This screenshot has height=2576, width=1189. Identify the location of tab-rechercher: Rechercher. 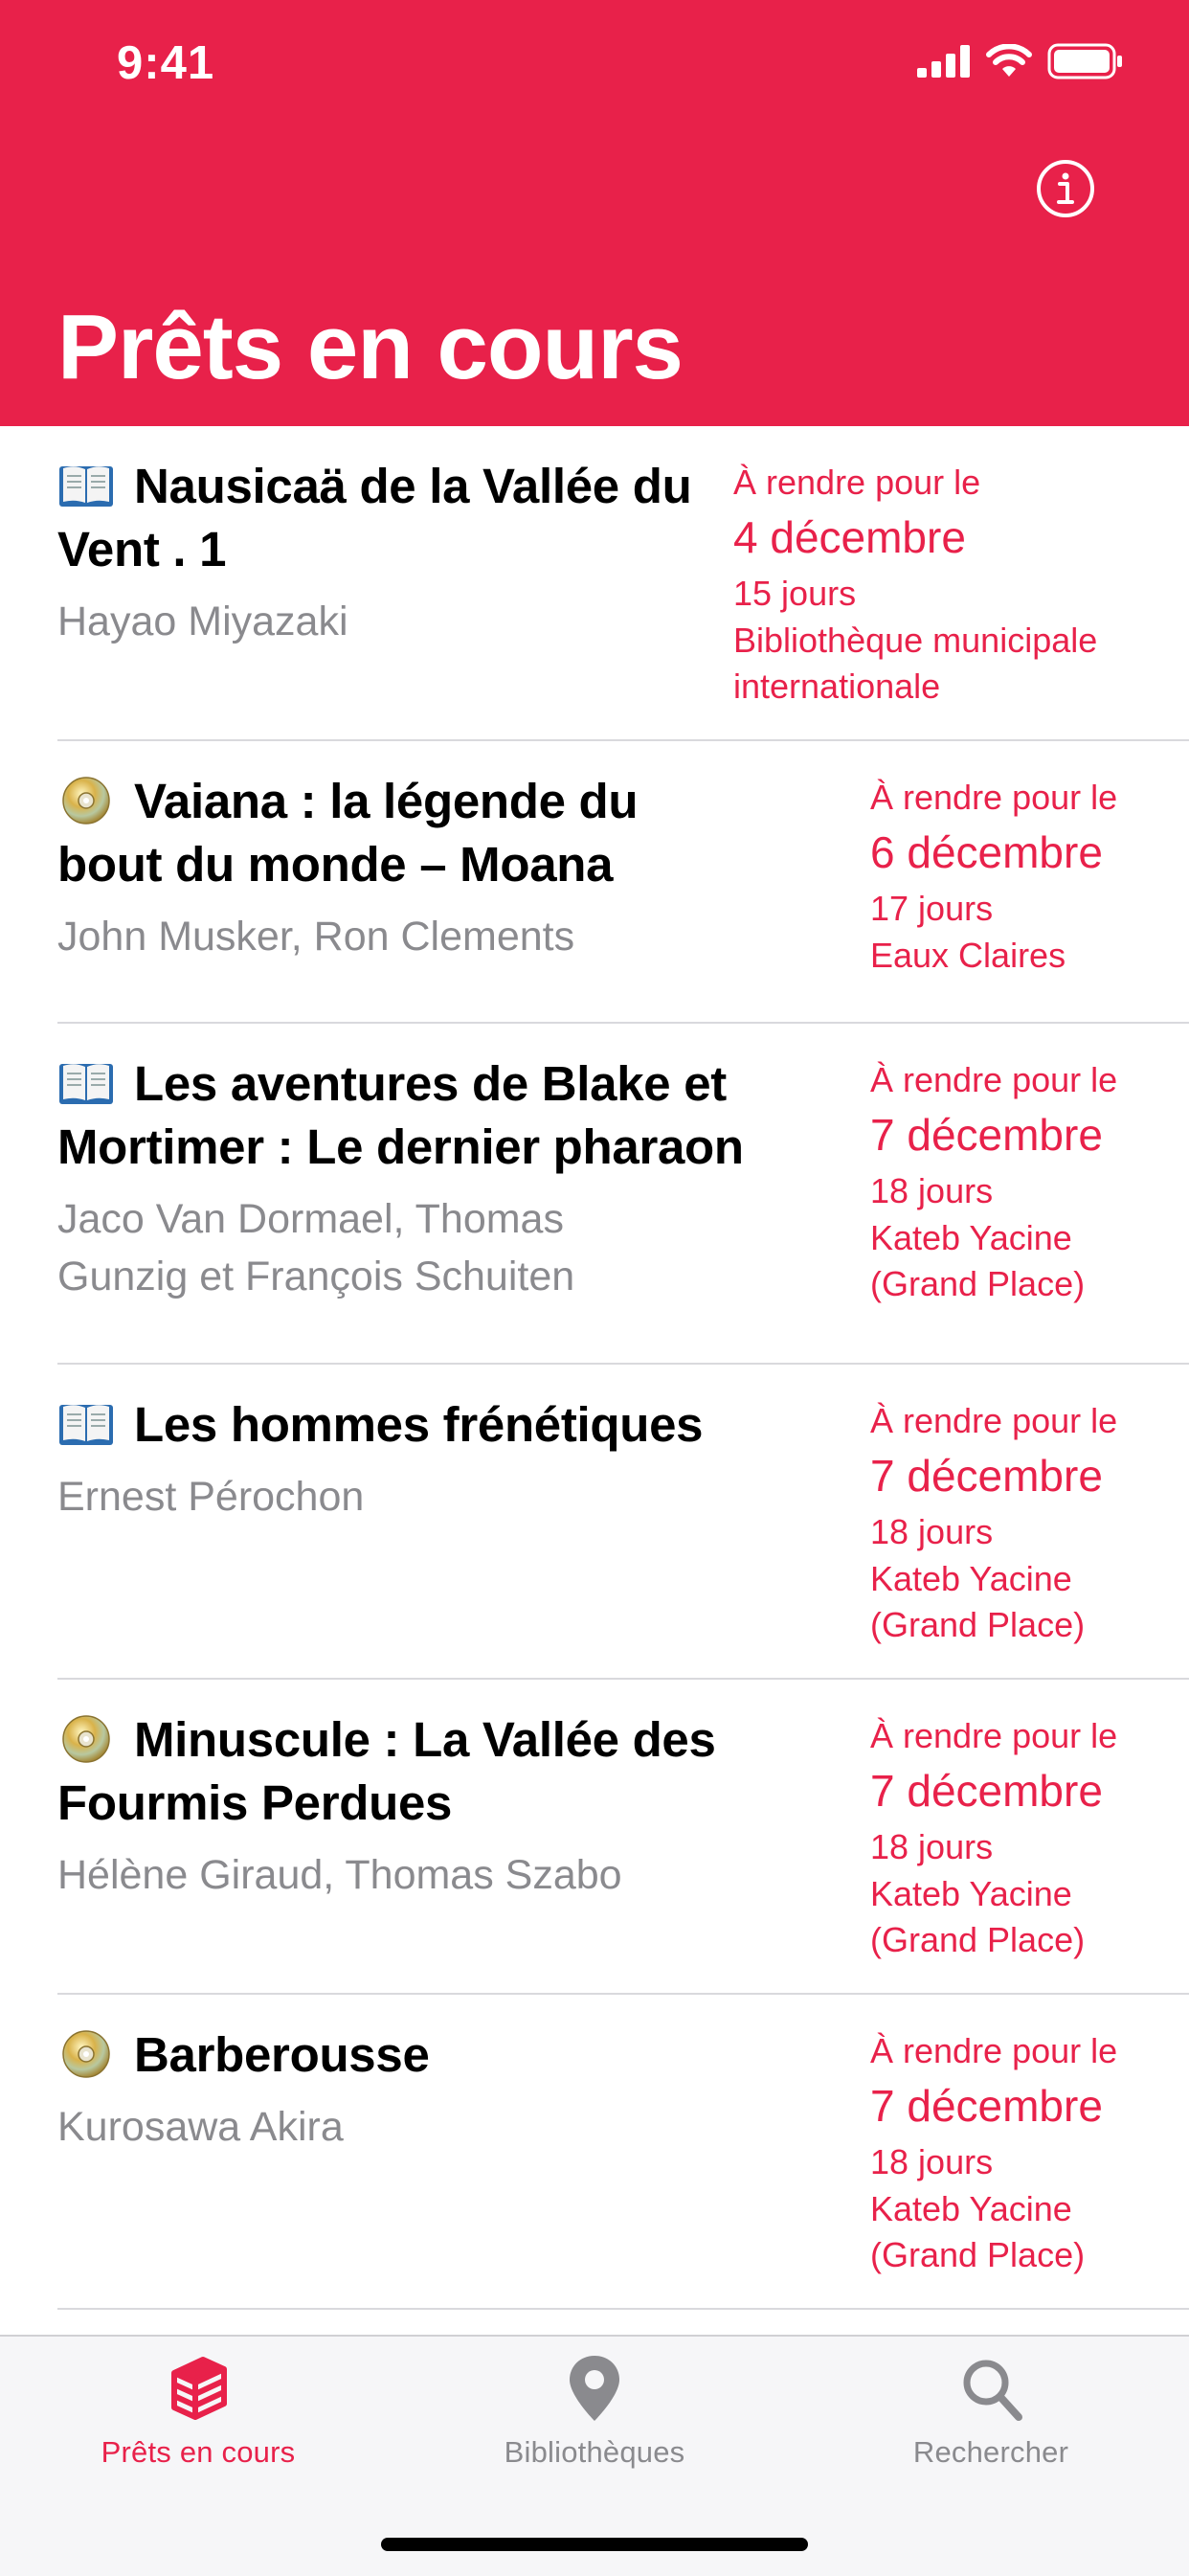
(991, 2411).